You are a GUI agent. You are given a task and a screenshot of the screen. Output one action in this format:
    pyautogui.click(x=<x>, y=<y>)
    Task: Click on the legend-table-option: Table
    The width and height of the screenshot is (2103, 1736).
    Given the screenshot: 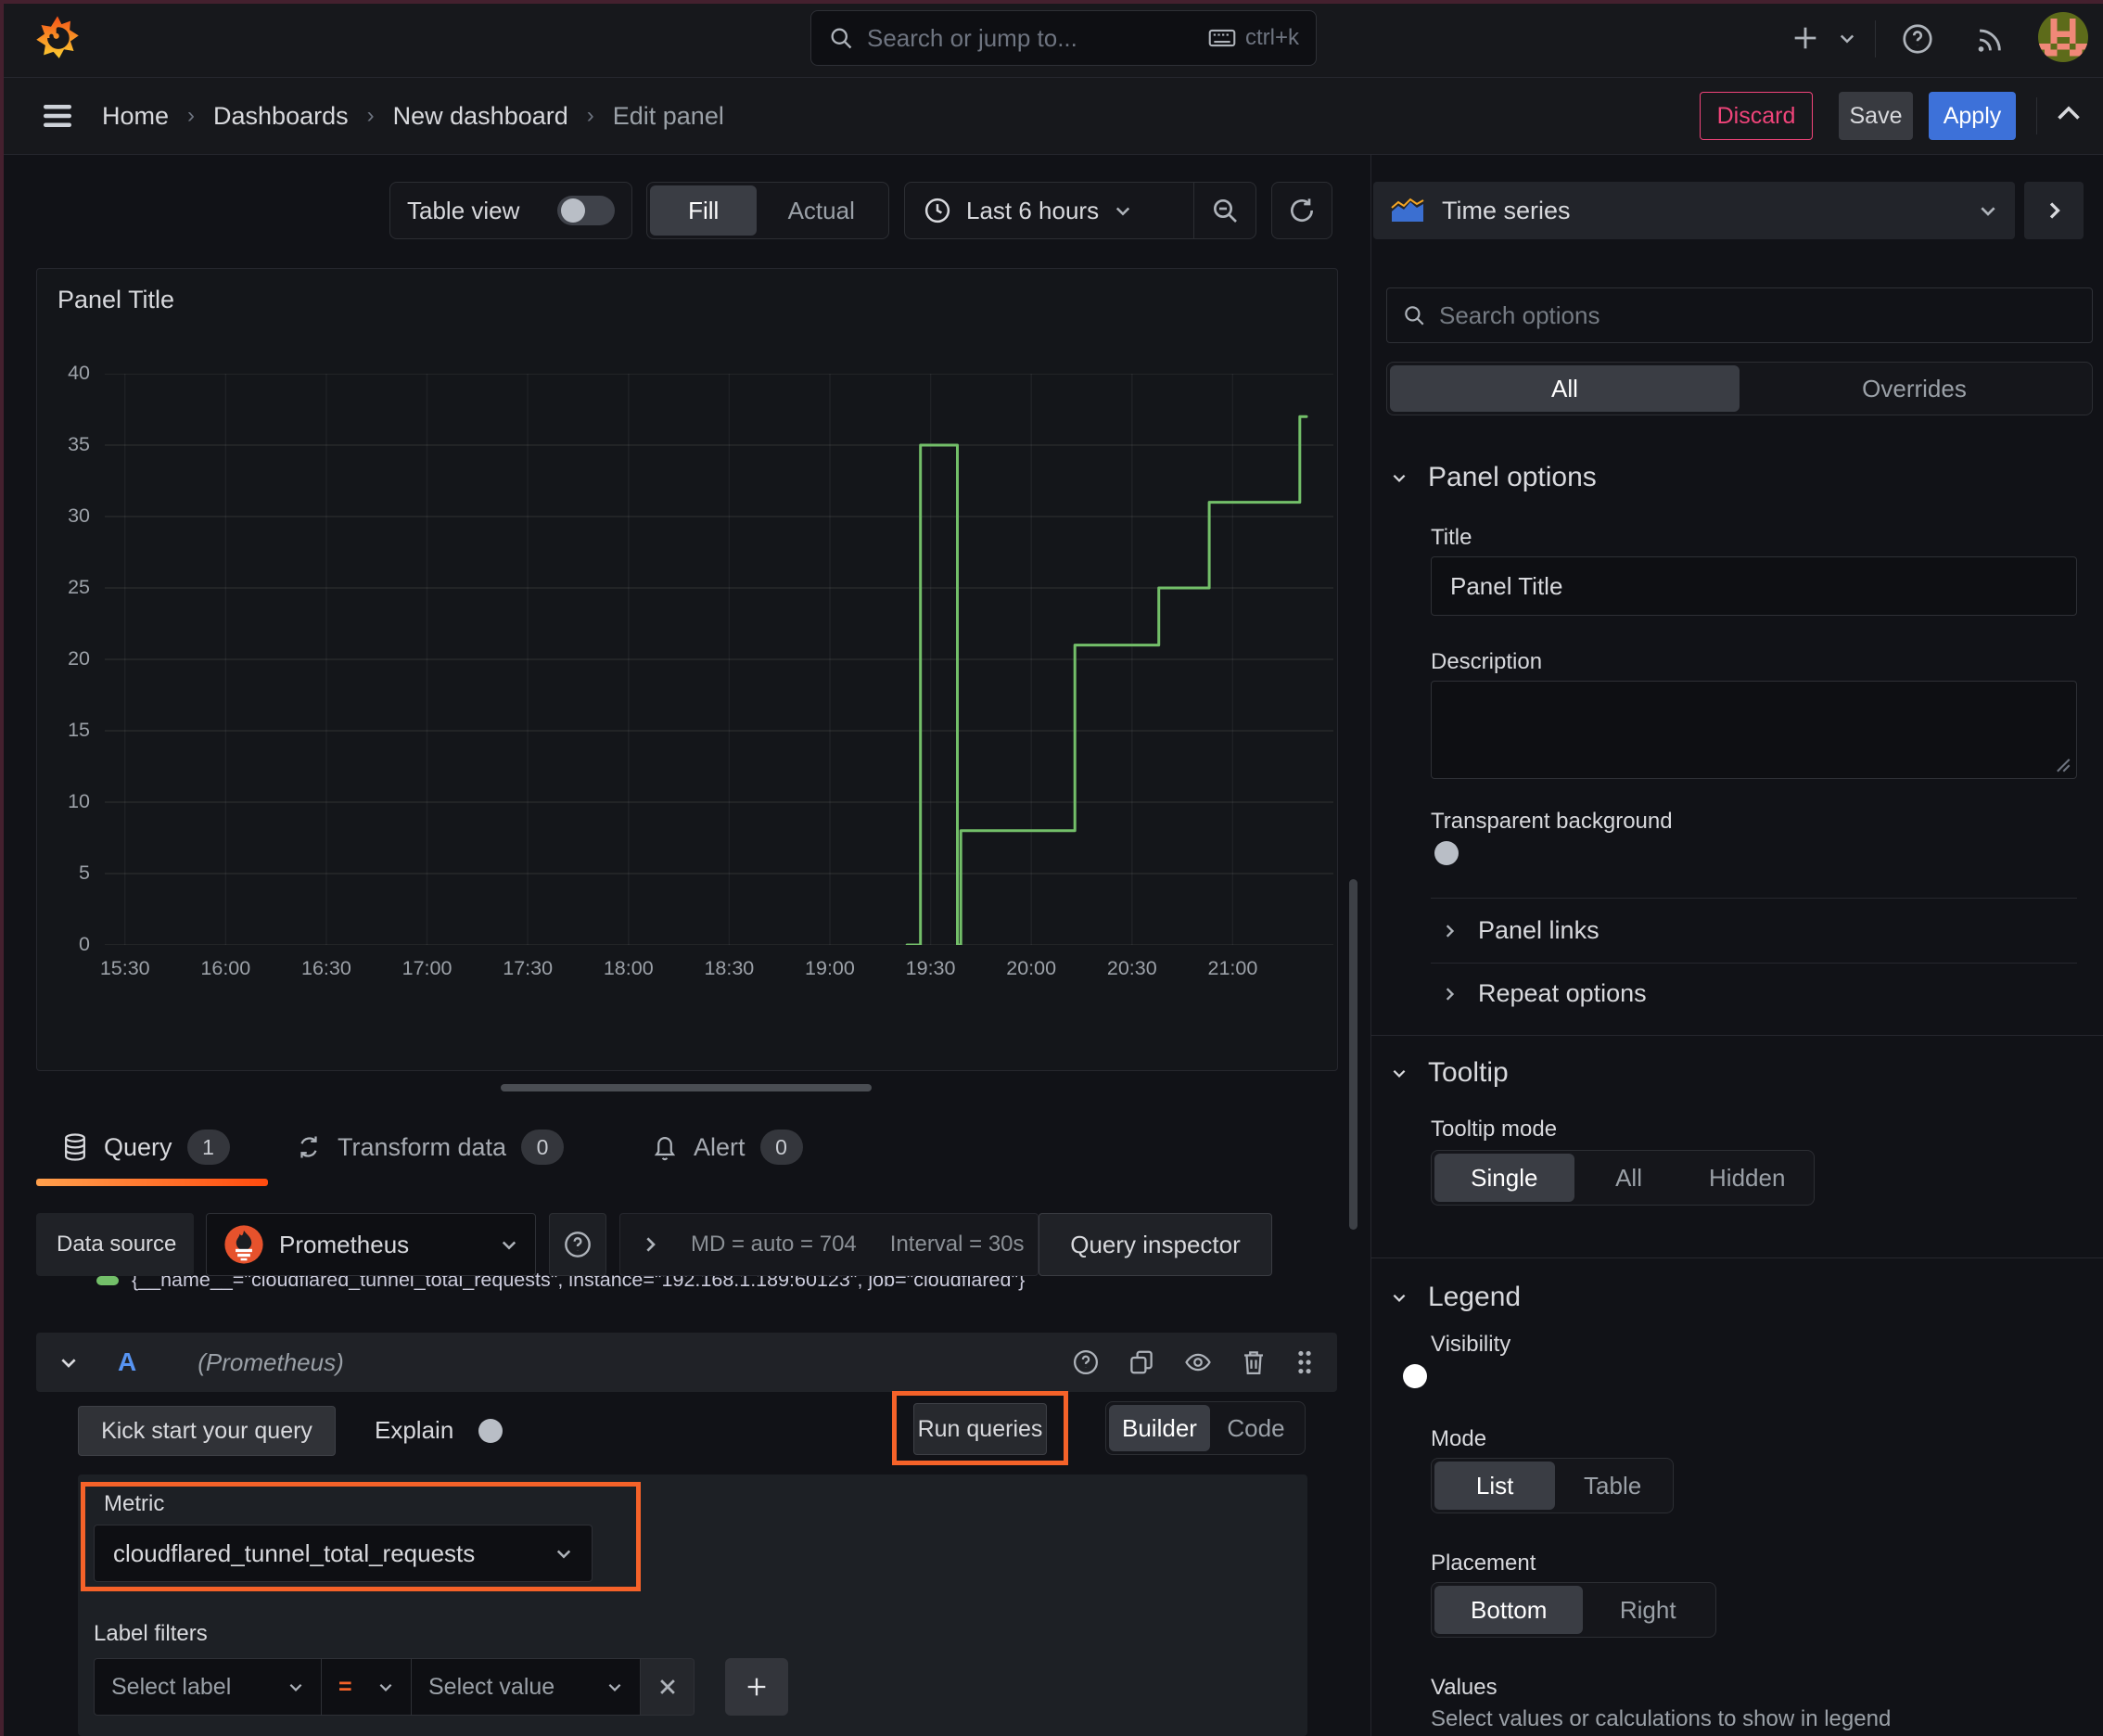 What is the action you would take?
    pyautogui.click(x=1612, y=1486)
    